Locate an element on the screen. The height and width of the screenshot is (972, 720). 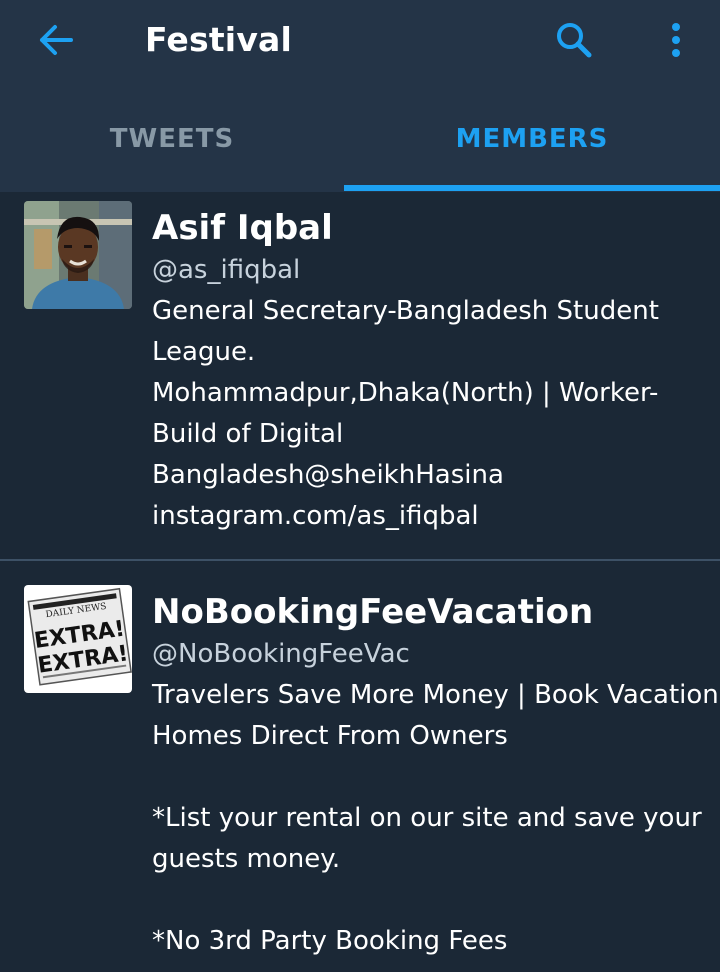
back-button is located at coordinates (56, 40).